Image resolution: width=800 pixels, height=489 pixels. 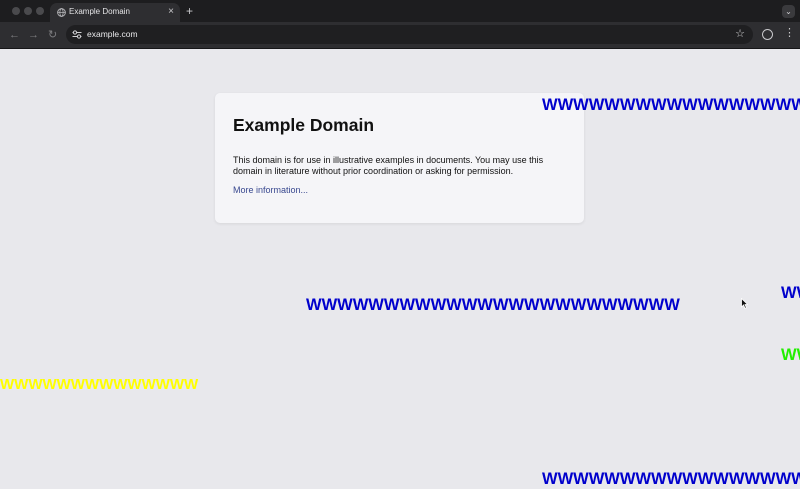 What do you see at coordinates (52, 35) in the screenshot?
I see `reload-button: ↻` at bounding box center [52, 35].